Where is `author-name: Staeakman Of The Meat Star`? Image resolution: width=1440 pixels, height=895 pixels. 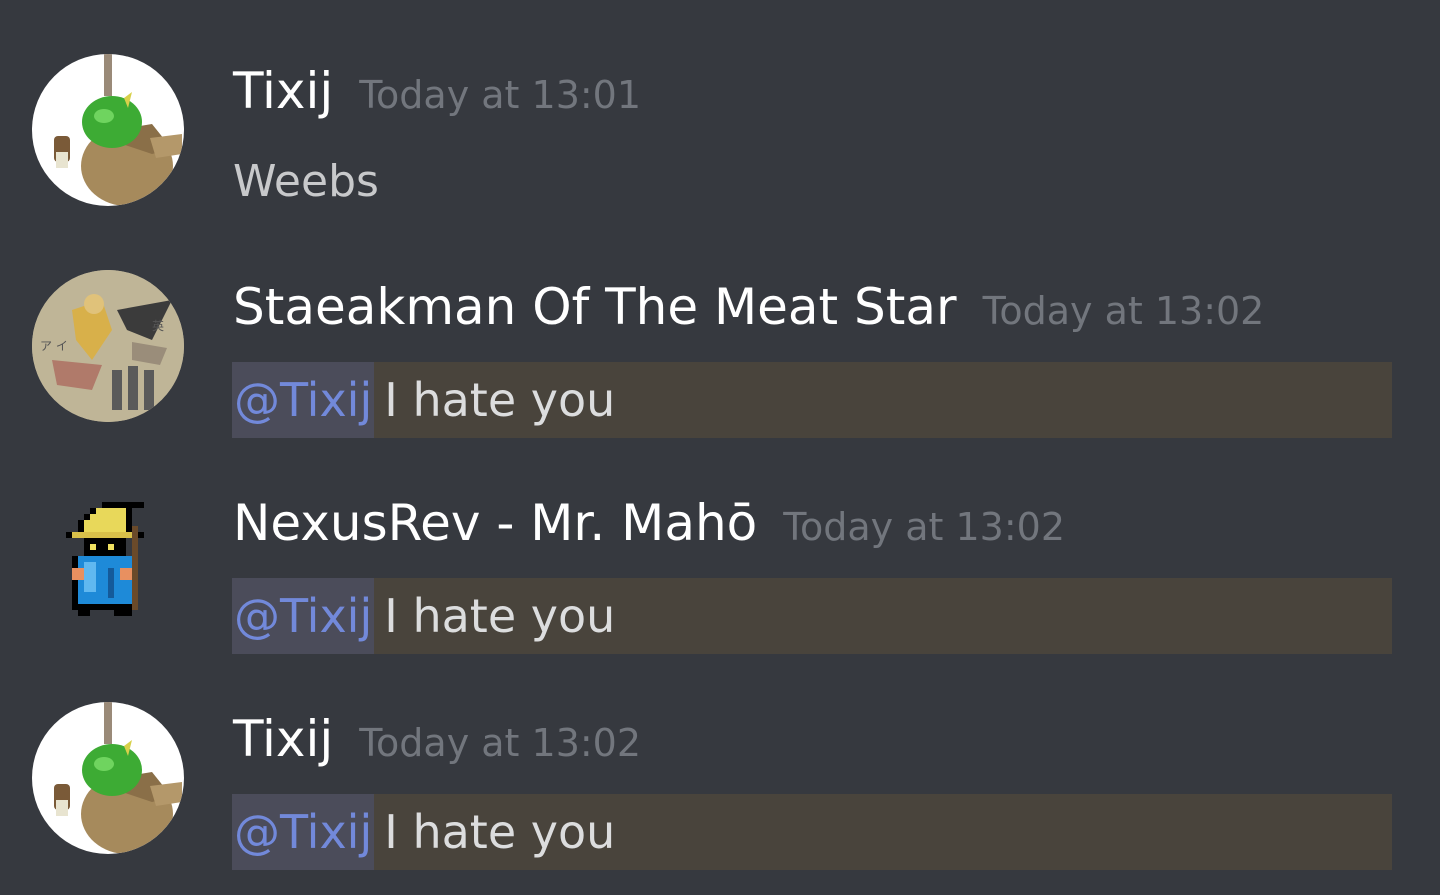
author-name: Staeakman Of The Meat Star is located at coordinates (595, 307).